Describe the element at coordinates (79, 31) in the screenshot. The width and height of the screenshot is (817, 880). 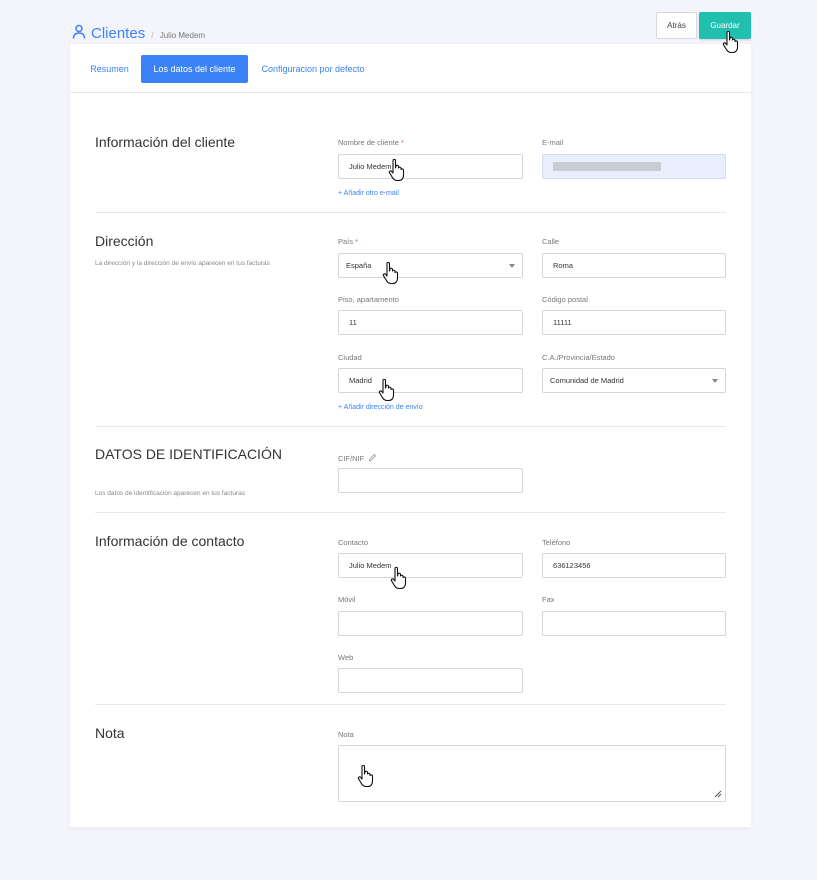
I see `user-icon` at that location.